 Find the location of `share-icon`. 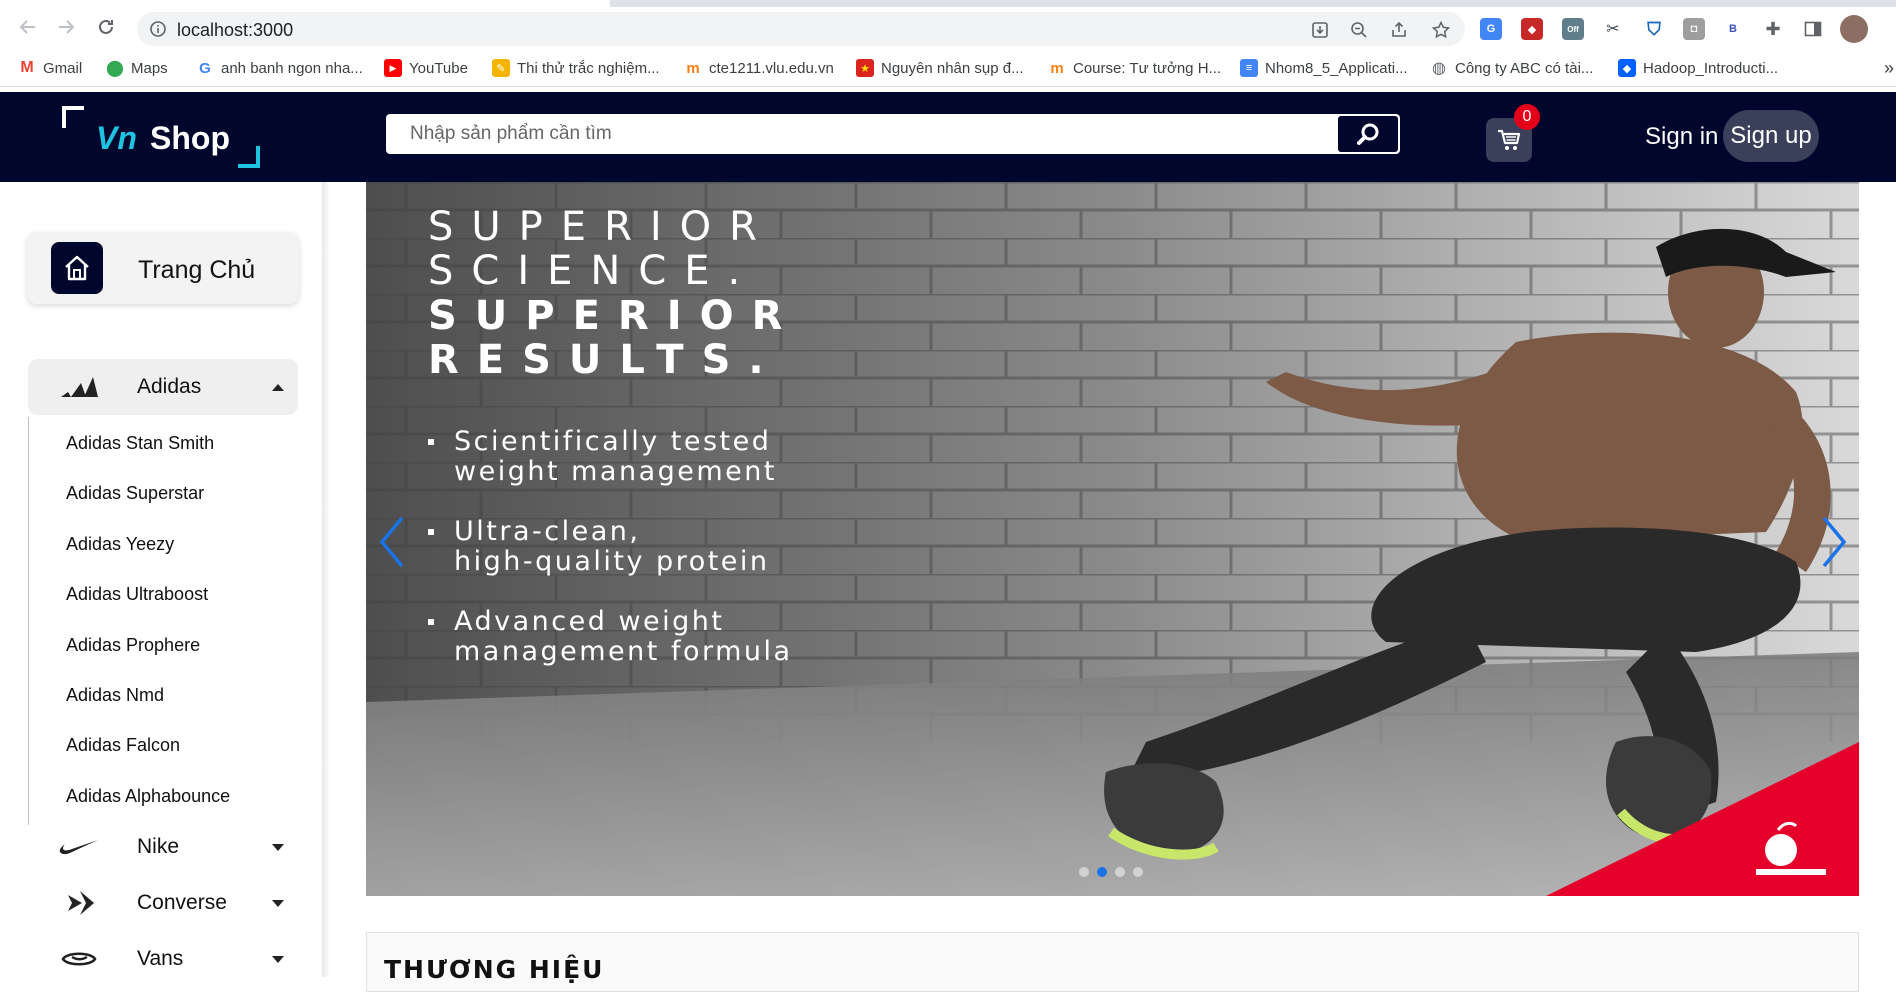

share-icon is located at coordinates (1399, 30).